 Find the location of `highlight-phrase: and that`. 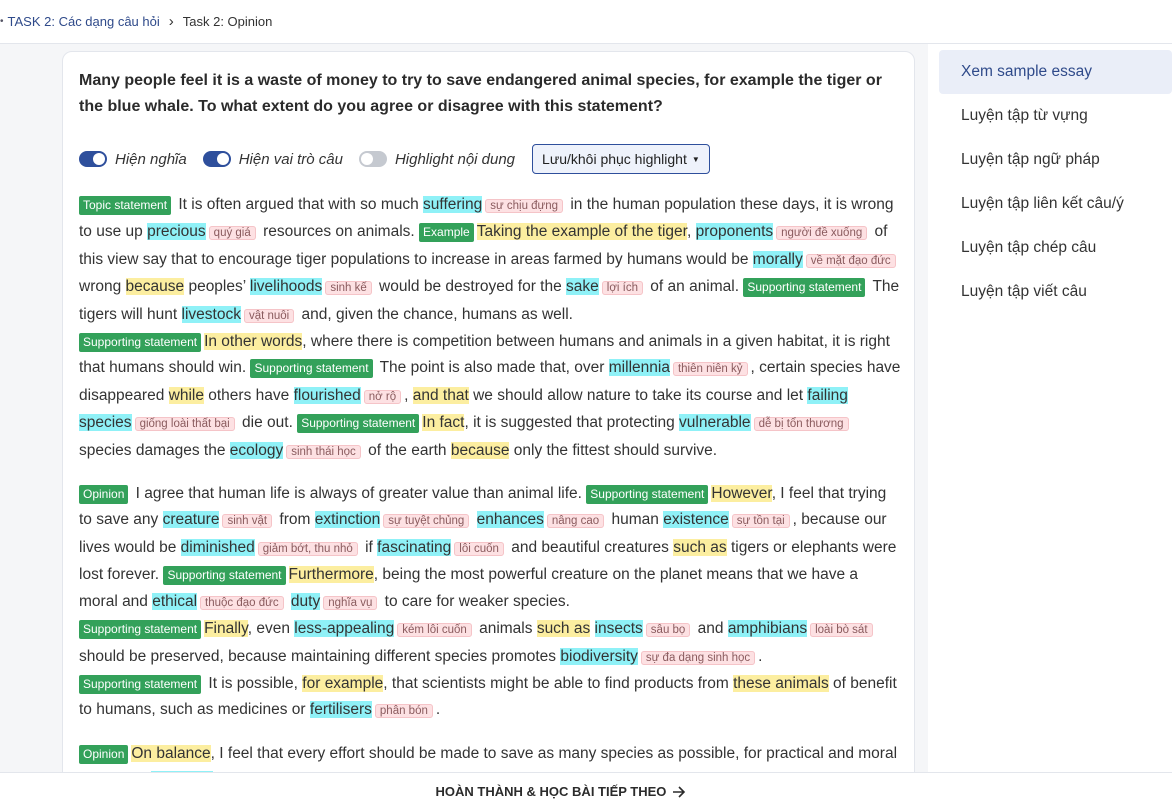

highlight-phrase: and that is located at coordinates (440, 395).